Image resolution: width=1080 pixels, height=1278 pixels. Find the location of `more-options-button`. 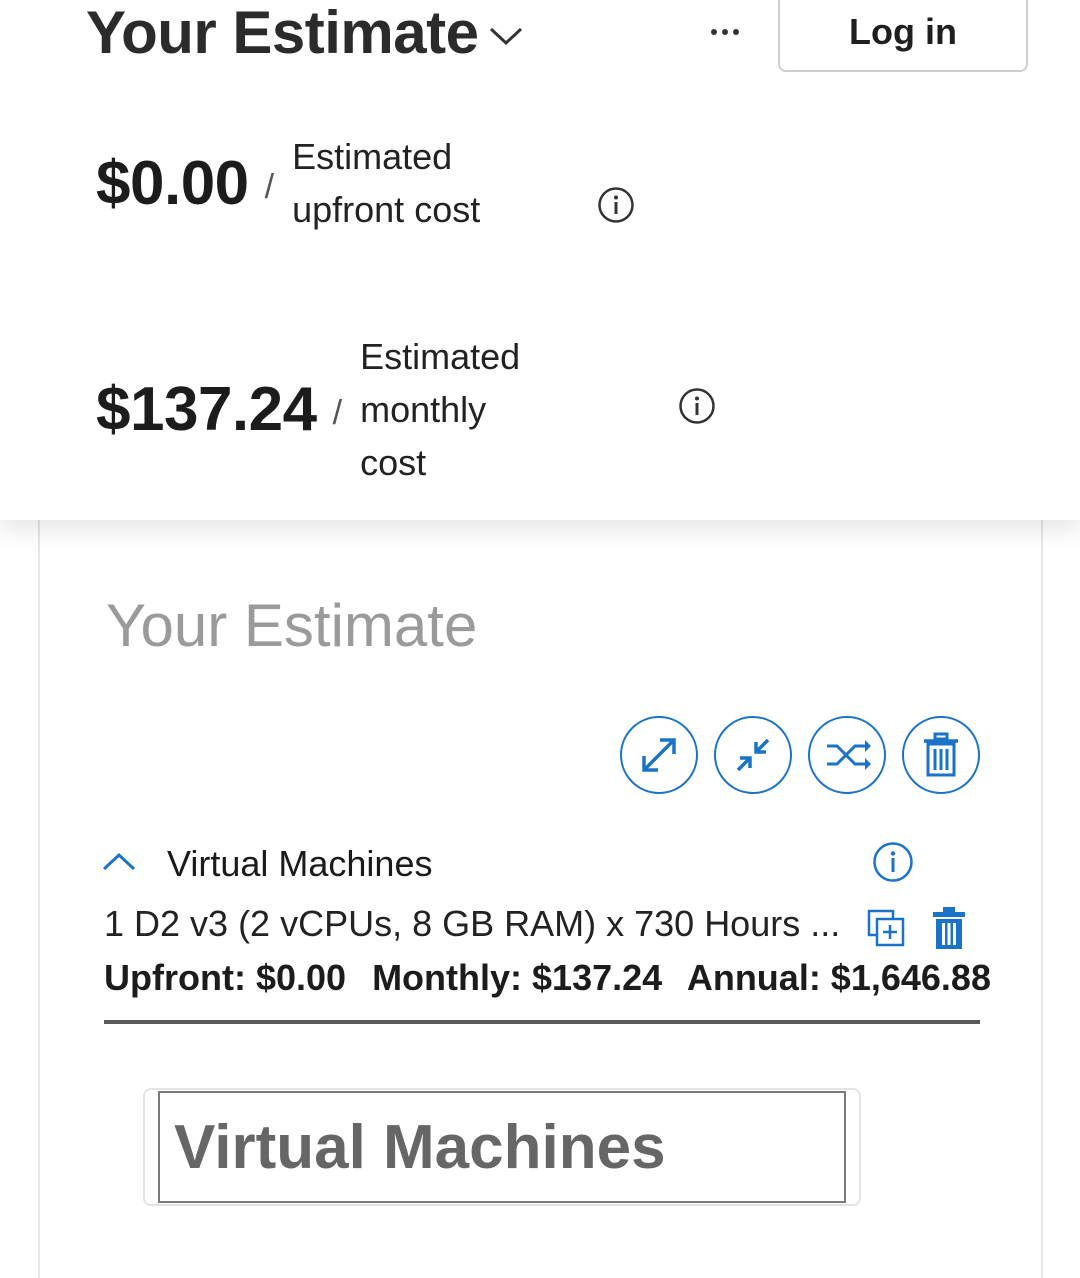

more-options-button is located at coordinates (725, 32).